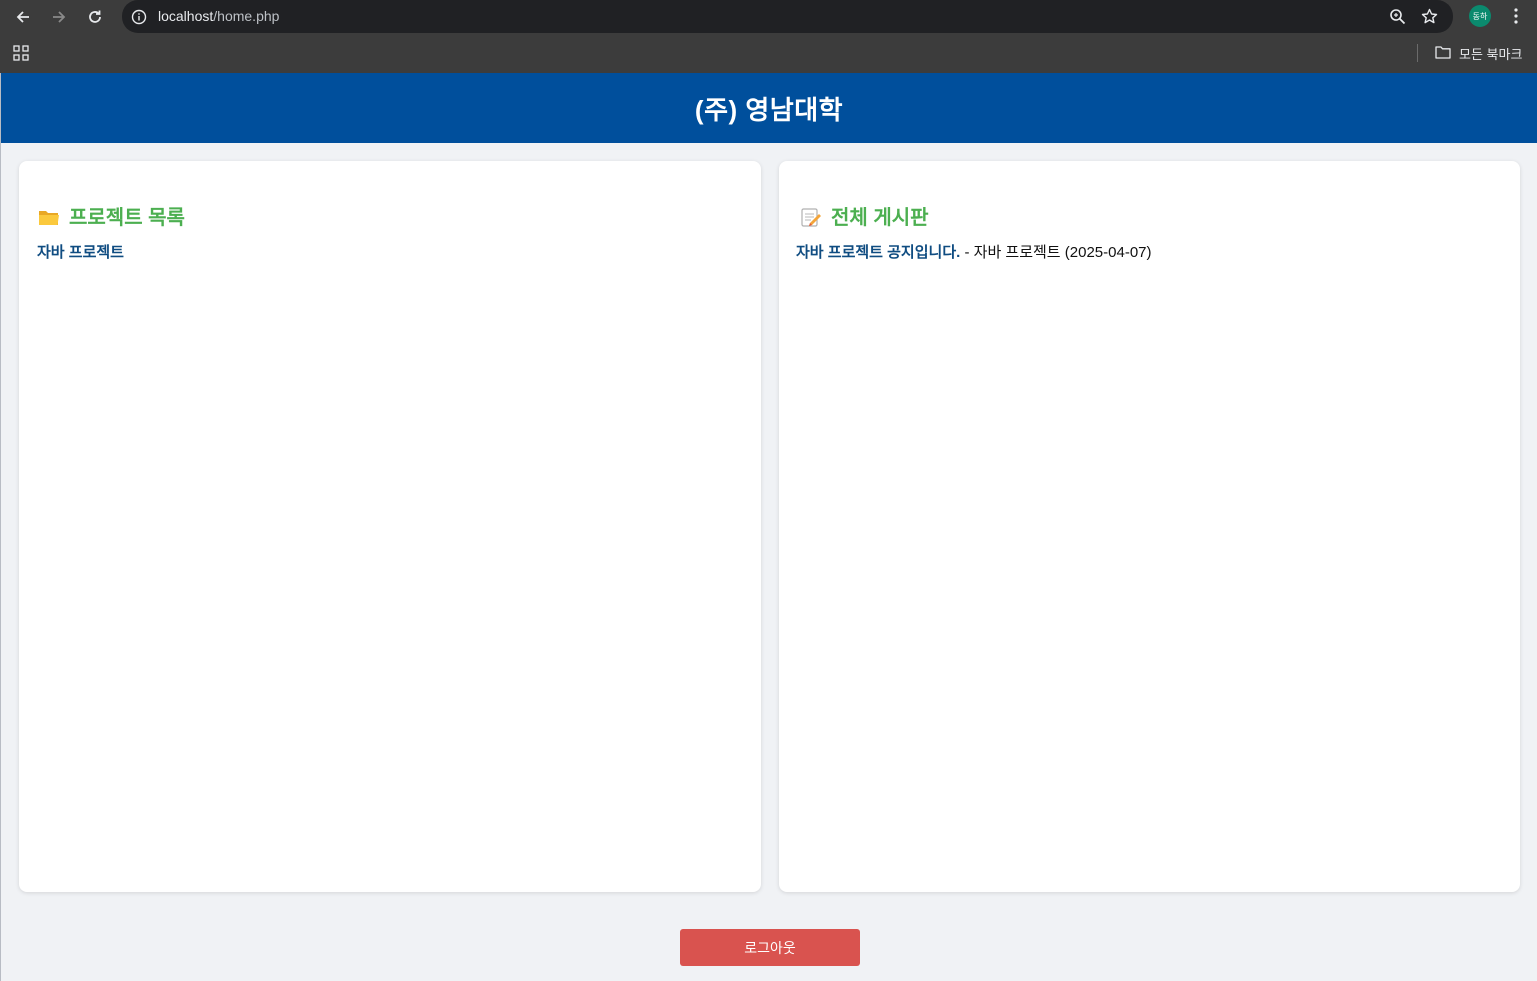 This screenshot has width=1537, height=981. I want to click on folder-outline-icon, so click(1443, 52).